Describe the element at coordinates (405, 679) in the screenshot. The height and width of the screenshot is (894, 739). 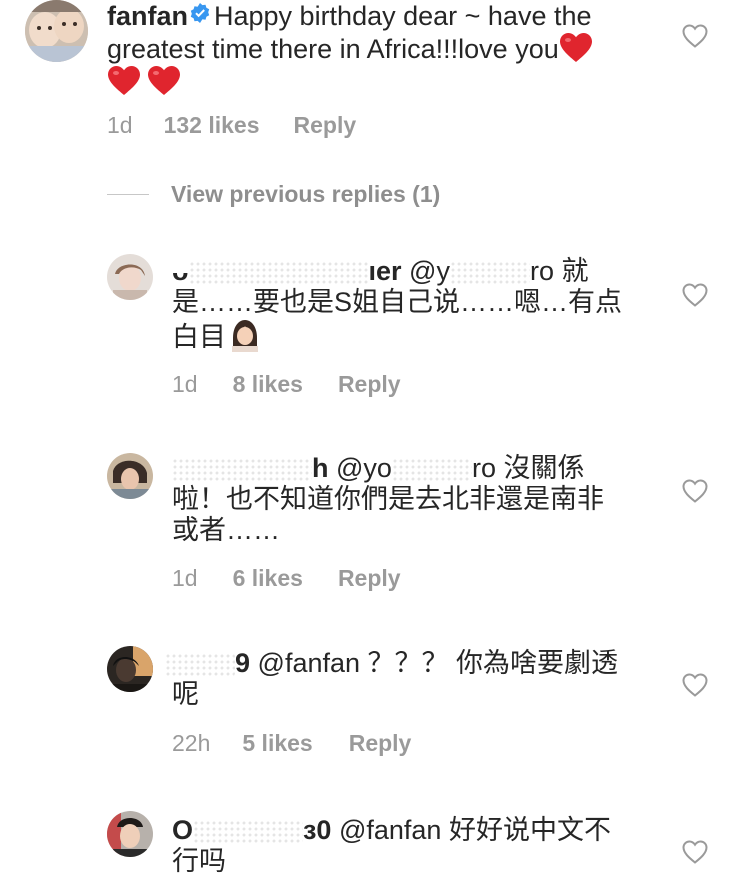
I see `reply-text: 9 @fanfan ？？？ 你為啥要劇透 呢` at that location.